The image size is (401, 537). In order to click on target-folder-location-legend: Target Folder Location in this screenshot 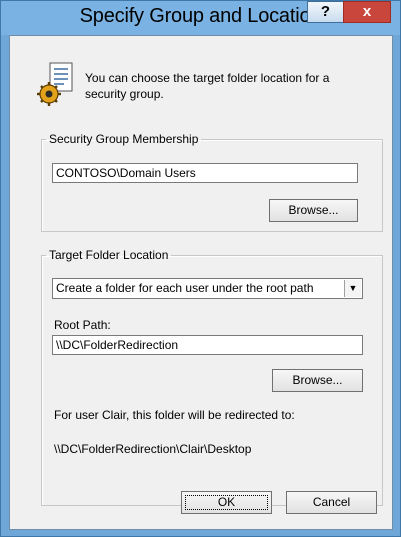, I will do `click(109, 255)`.